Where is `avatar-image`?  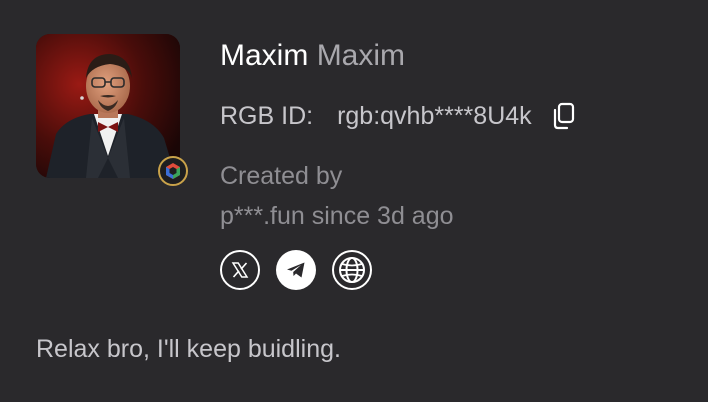
avatar-image is located at coordinates (108, 106).